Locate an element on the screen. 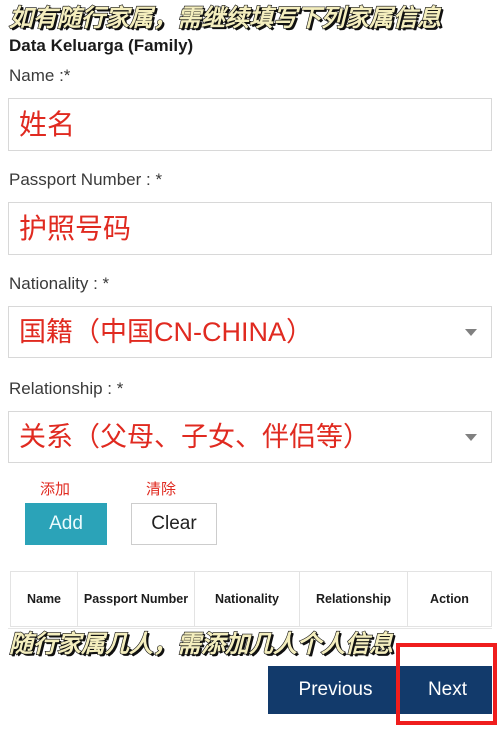  select-relationship-value: 关系（父母、子女、伴侣等） is located at coordinates (194, 437).